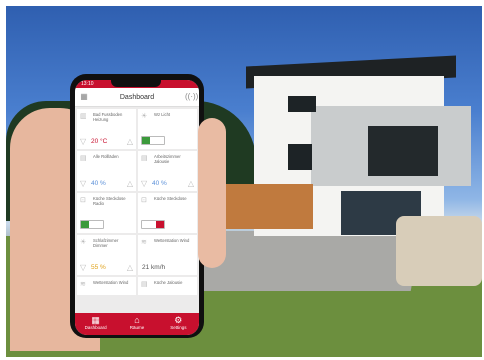  What do you see at coordinates (95, 327) in the screenshot?
I see `nav-label: Dashboard` at bounding box center [95, 327].